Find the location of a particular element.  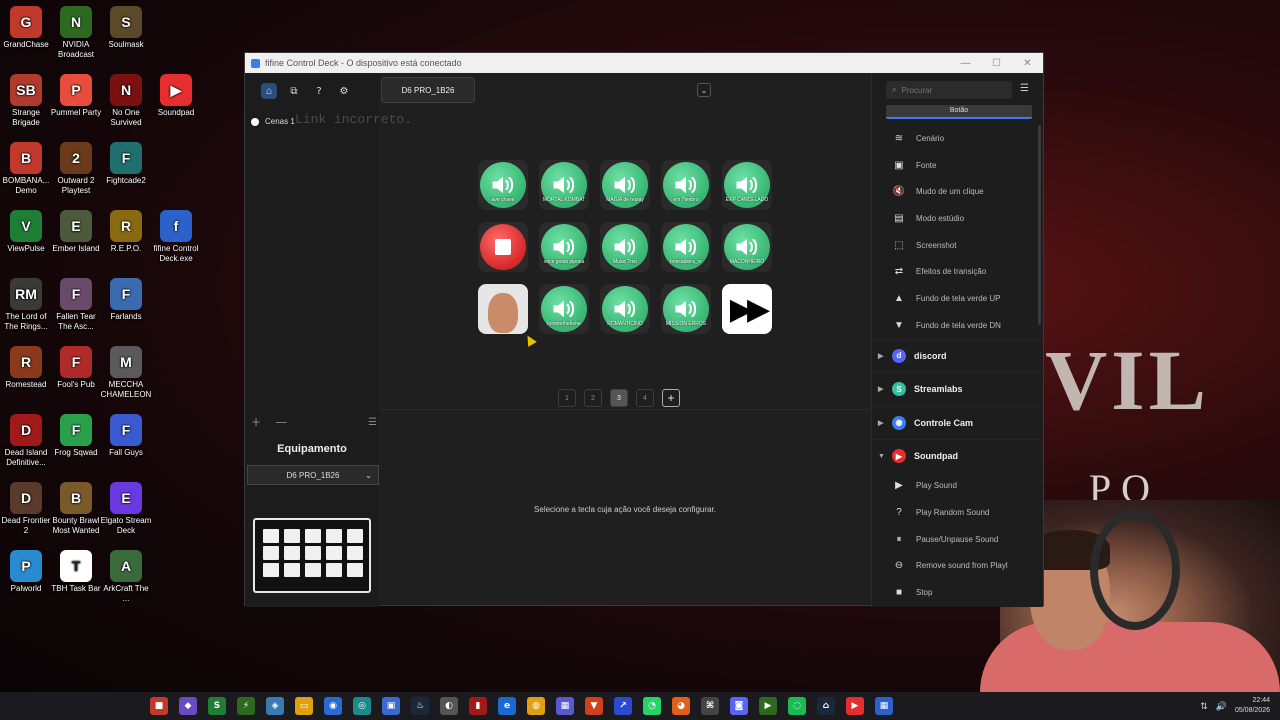

taskbar-app-icon: ◉ is located at coordinates (333, 706).